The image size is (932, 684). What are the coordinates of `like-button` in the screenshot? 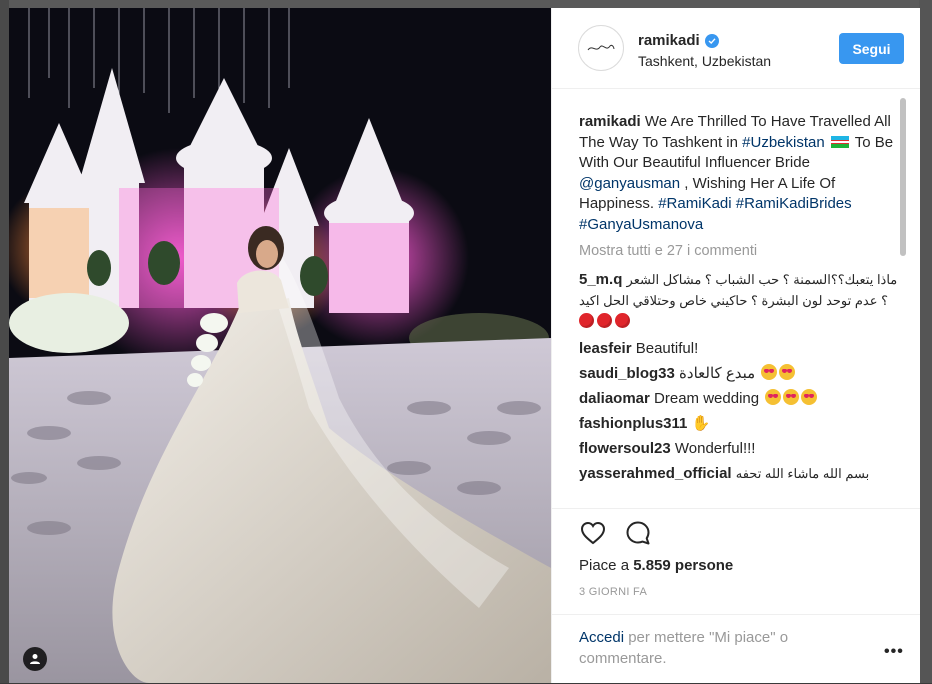 It's located at (593, 533).